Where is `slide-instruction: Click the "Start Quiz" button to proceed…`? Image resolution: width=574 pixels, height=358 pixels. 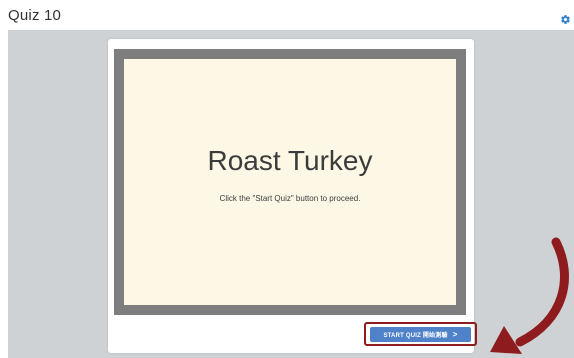
slide-instruction: Click the "Start Quiz" button to proceed… is located at coordinates (290, 198).